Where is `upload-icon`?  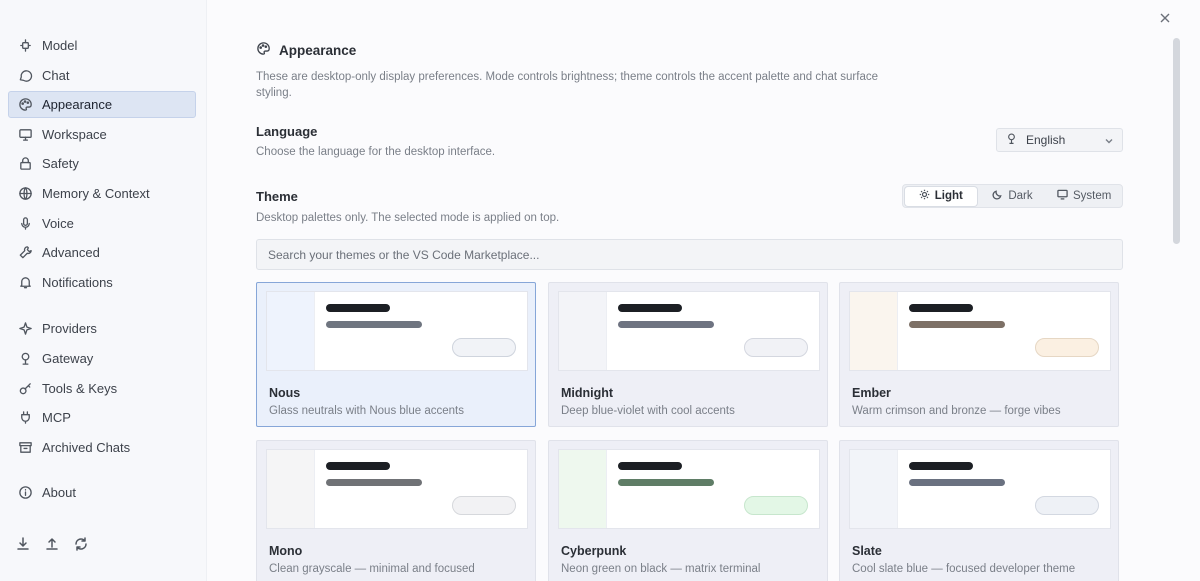 upload-icon is located at coordinates (52, 546).